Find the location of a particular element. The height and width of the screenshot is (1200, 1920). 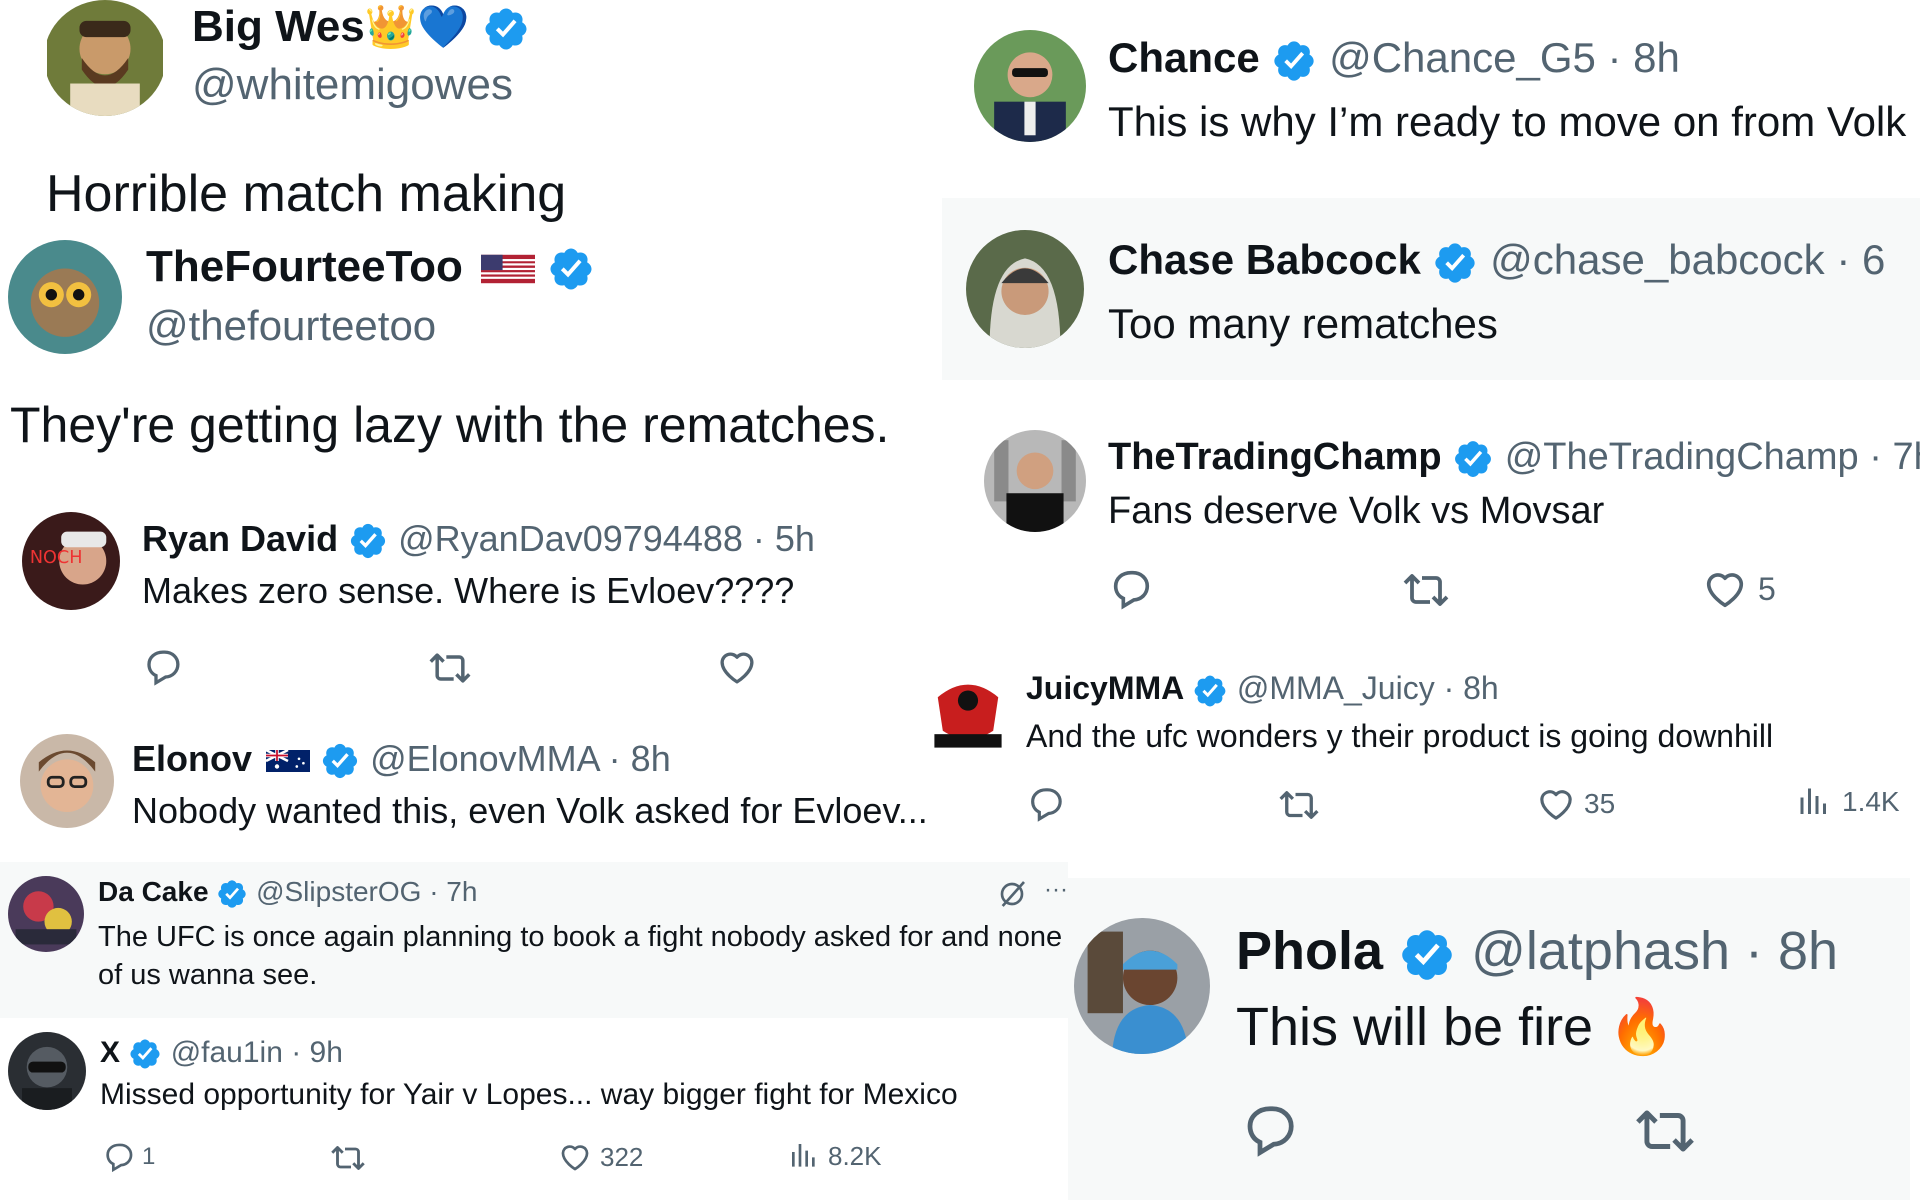

author-name: TheTradingChamp @TheTradingChamp · 7h is located at coordinates (1514, 458).